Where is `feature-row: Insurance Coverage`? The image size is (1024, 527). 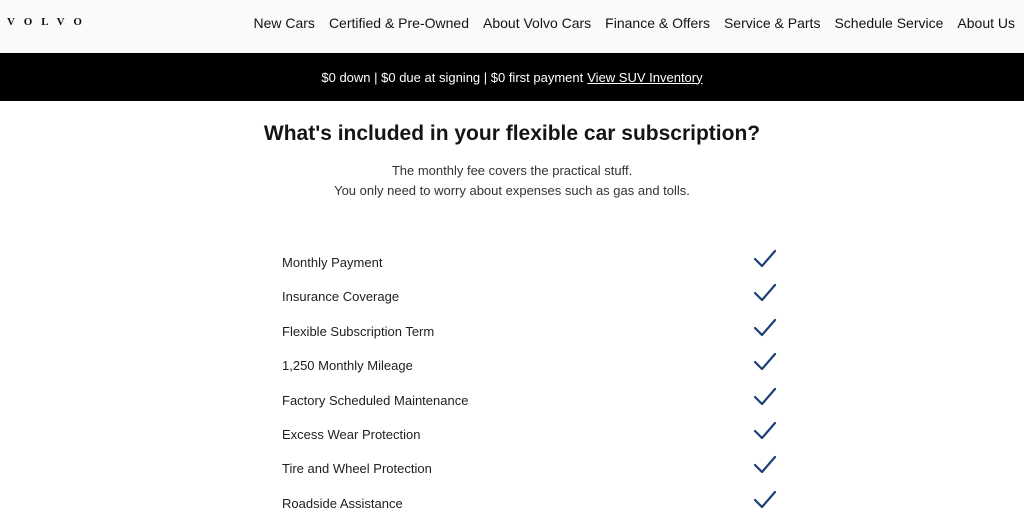
feature-row: Insurance Coverage is located at coordinates (532, 296).